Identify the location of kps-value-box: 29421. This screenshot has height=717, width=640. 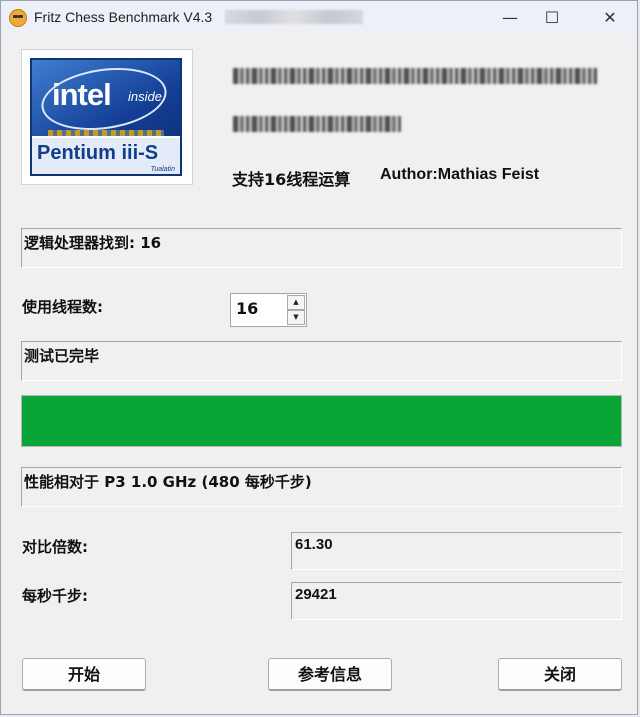
(456, 601).